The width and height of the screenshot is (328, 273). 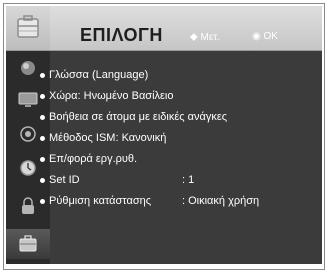 What do you see at coordinates (111, 96) in the screenshot?
I see `menu-item-label: Χώρα: Ηνωμένο Βασίλειο` at bounding box center [111, 96].